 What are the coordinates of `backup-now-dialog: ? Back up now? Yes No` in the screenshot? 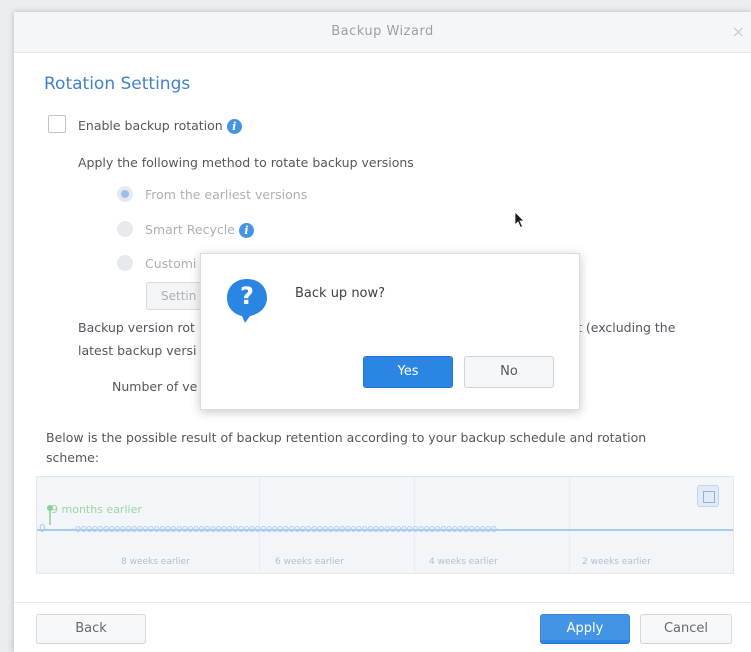 It's located at (390, 331).